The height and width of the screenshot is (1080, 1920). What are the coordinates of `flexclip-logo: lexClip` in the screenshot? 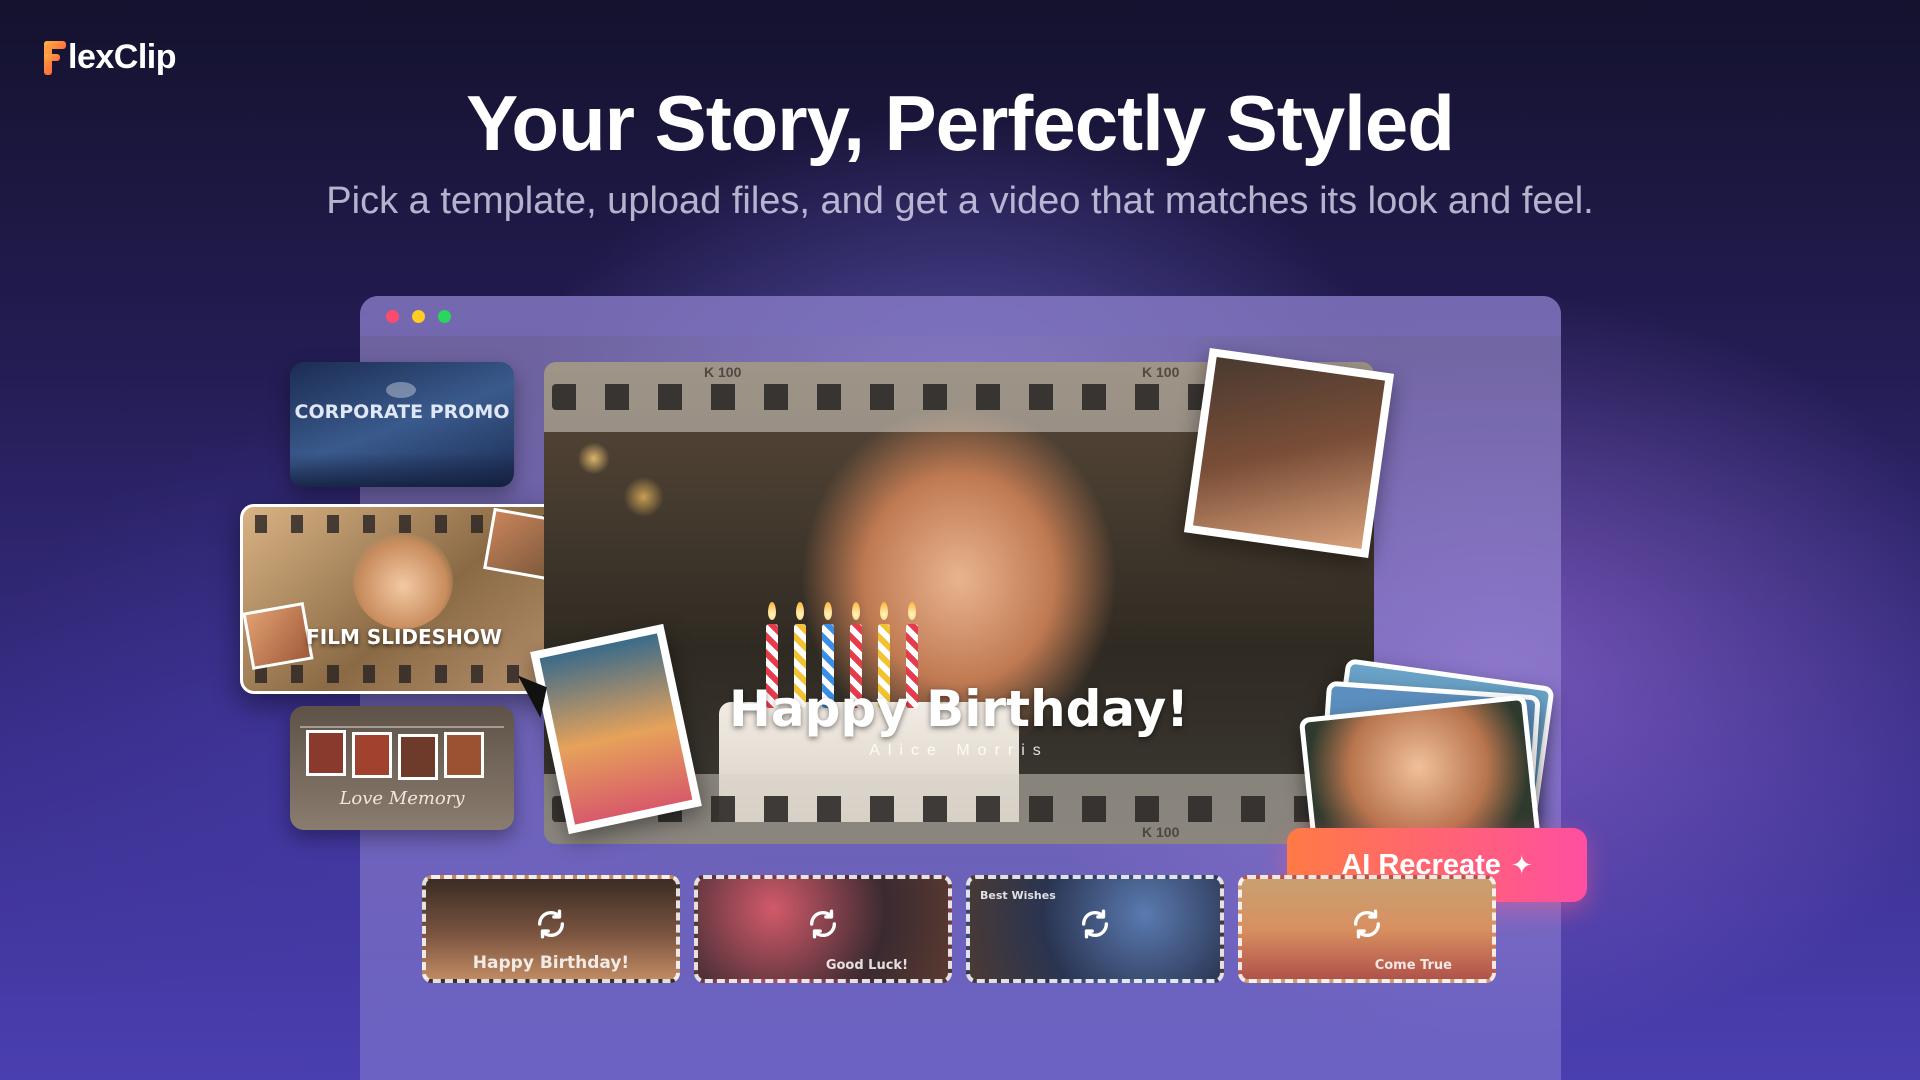 It's located at (110, 57).